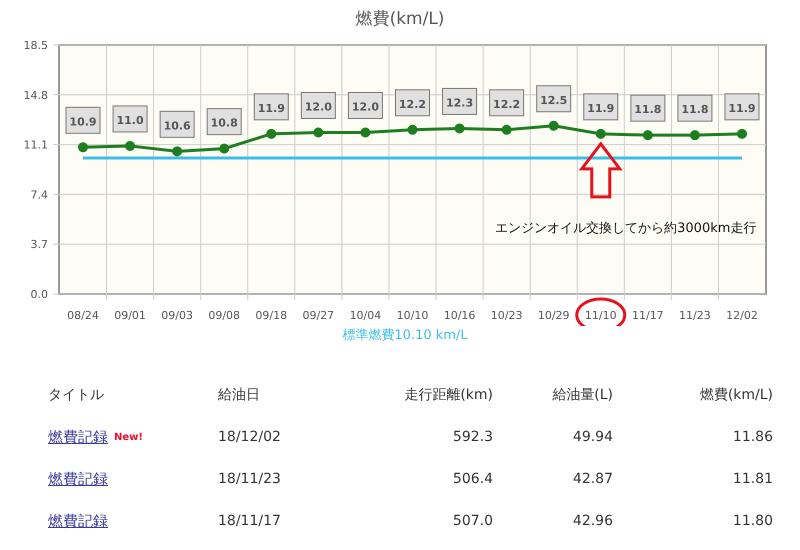  What do you see at coordinates (36, 145) in the screenshot?
I see `y-tick-label: 11.1` at bounding box center [36, 145].